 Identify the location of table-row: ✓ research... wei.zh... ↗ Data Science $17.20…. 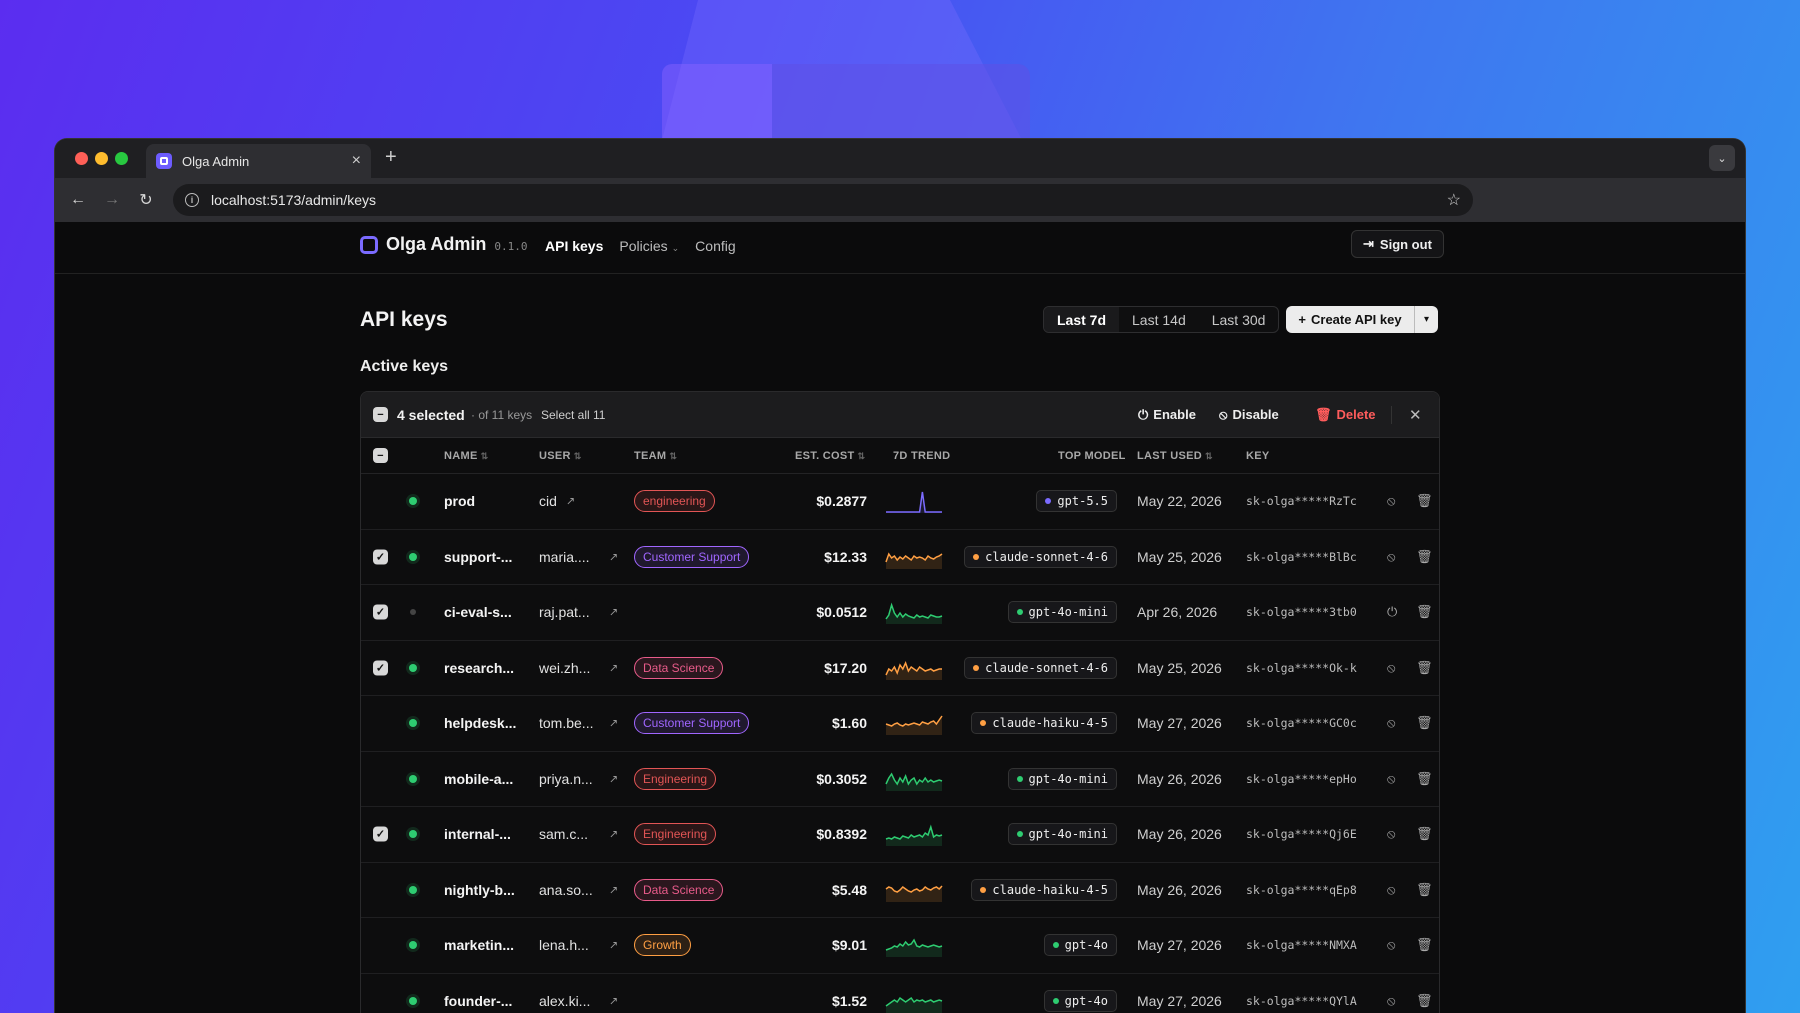
(900, 668).